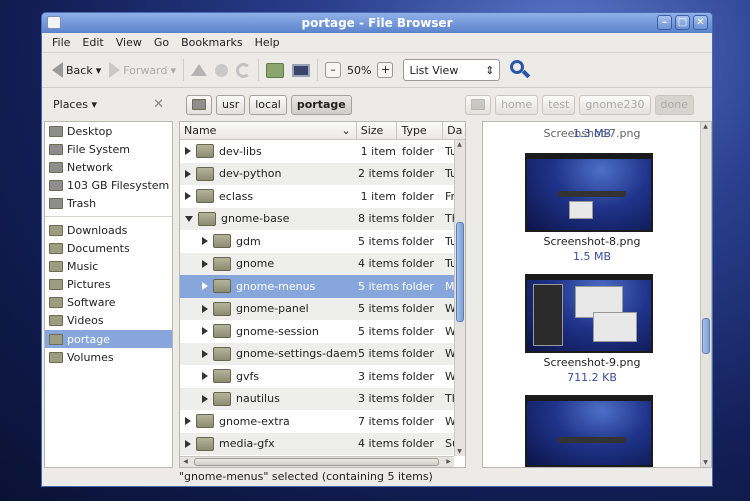 Image resolution: width=750 pixels, height=501 pixels. I want to click on sidebar-item-label: Trash, so click(82, 204).